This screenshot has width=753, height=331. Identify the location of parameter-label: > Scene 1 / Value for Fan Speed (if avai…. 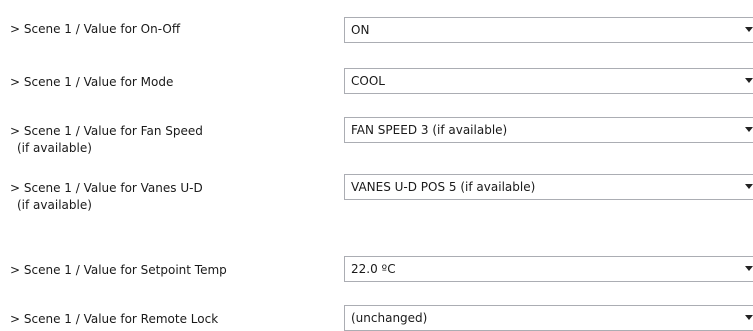
(106, 140).